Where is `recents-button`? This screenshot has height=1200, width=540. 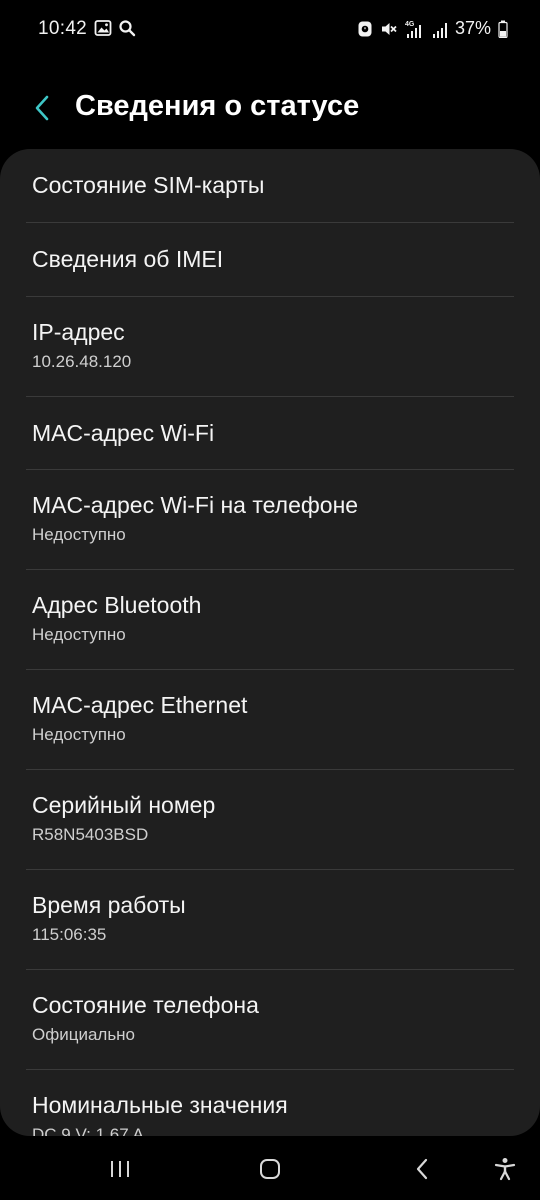
recents-button is located at coordinates (120, 1169).